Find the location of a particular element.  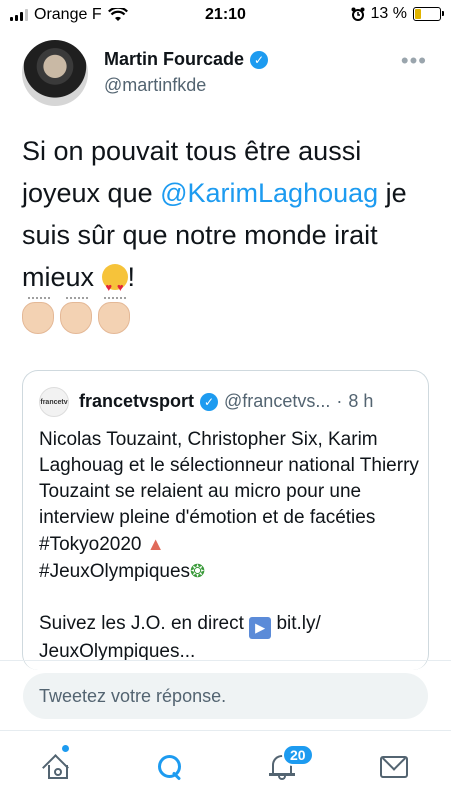

home-unread-dot is located at coordinates (65, 748).